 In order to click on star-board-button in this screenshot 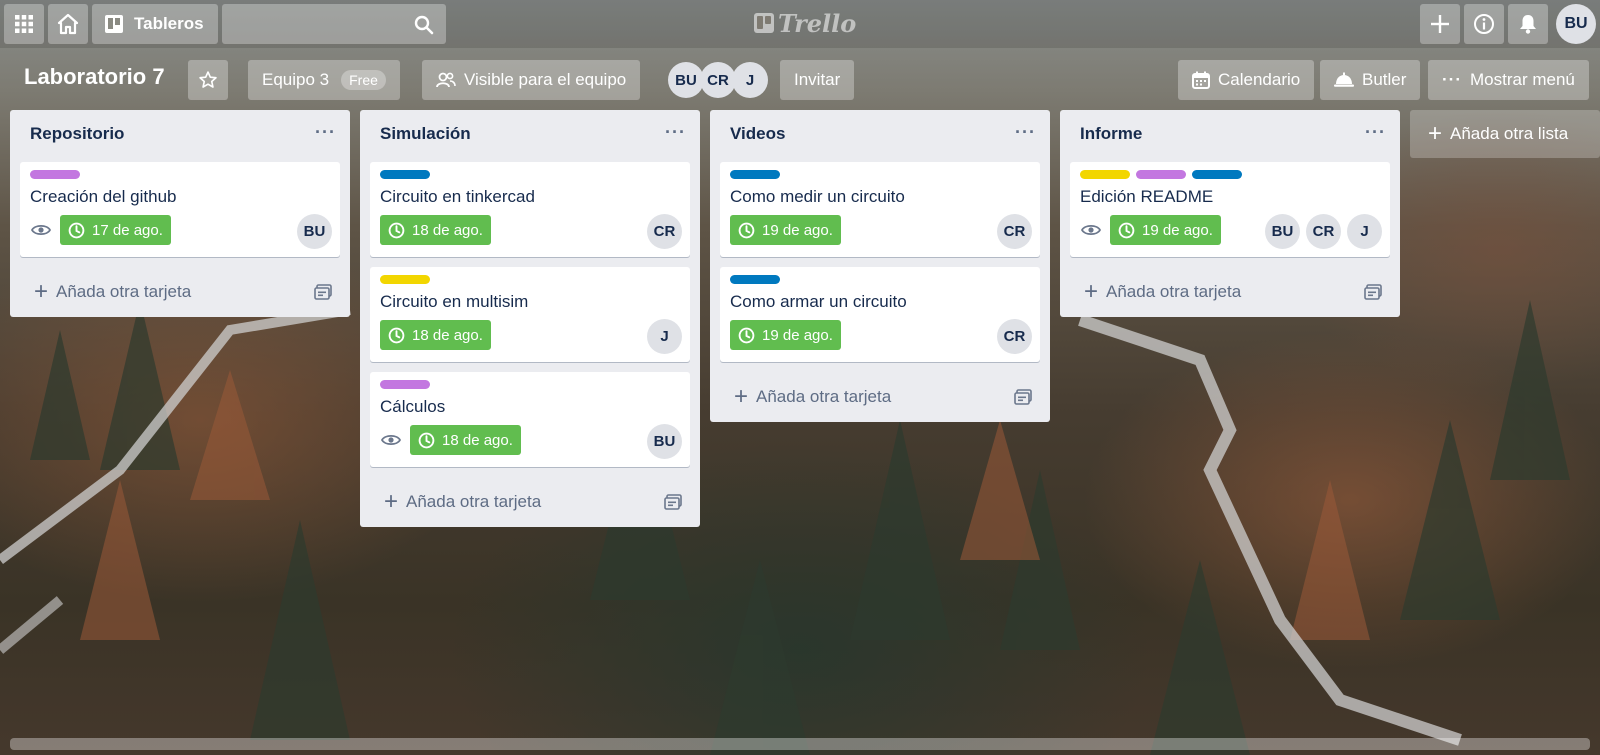, I will do `click(208, 80)`.